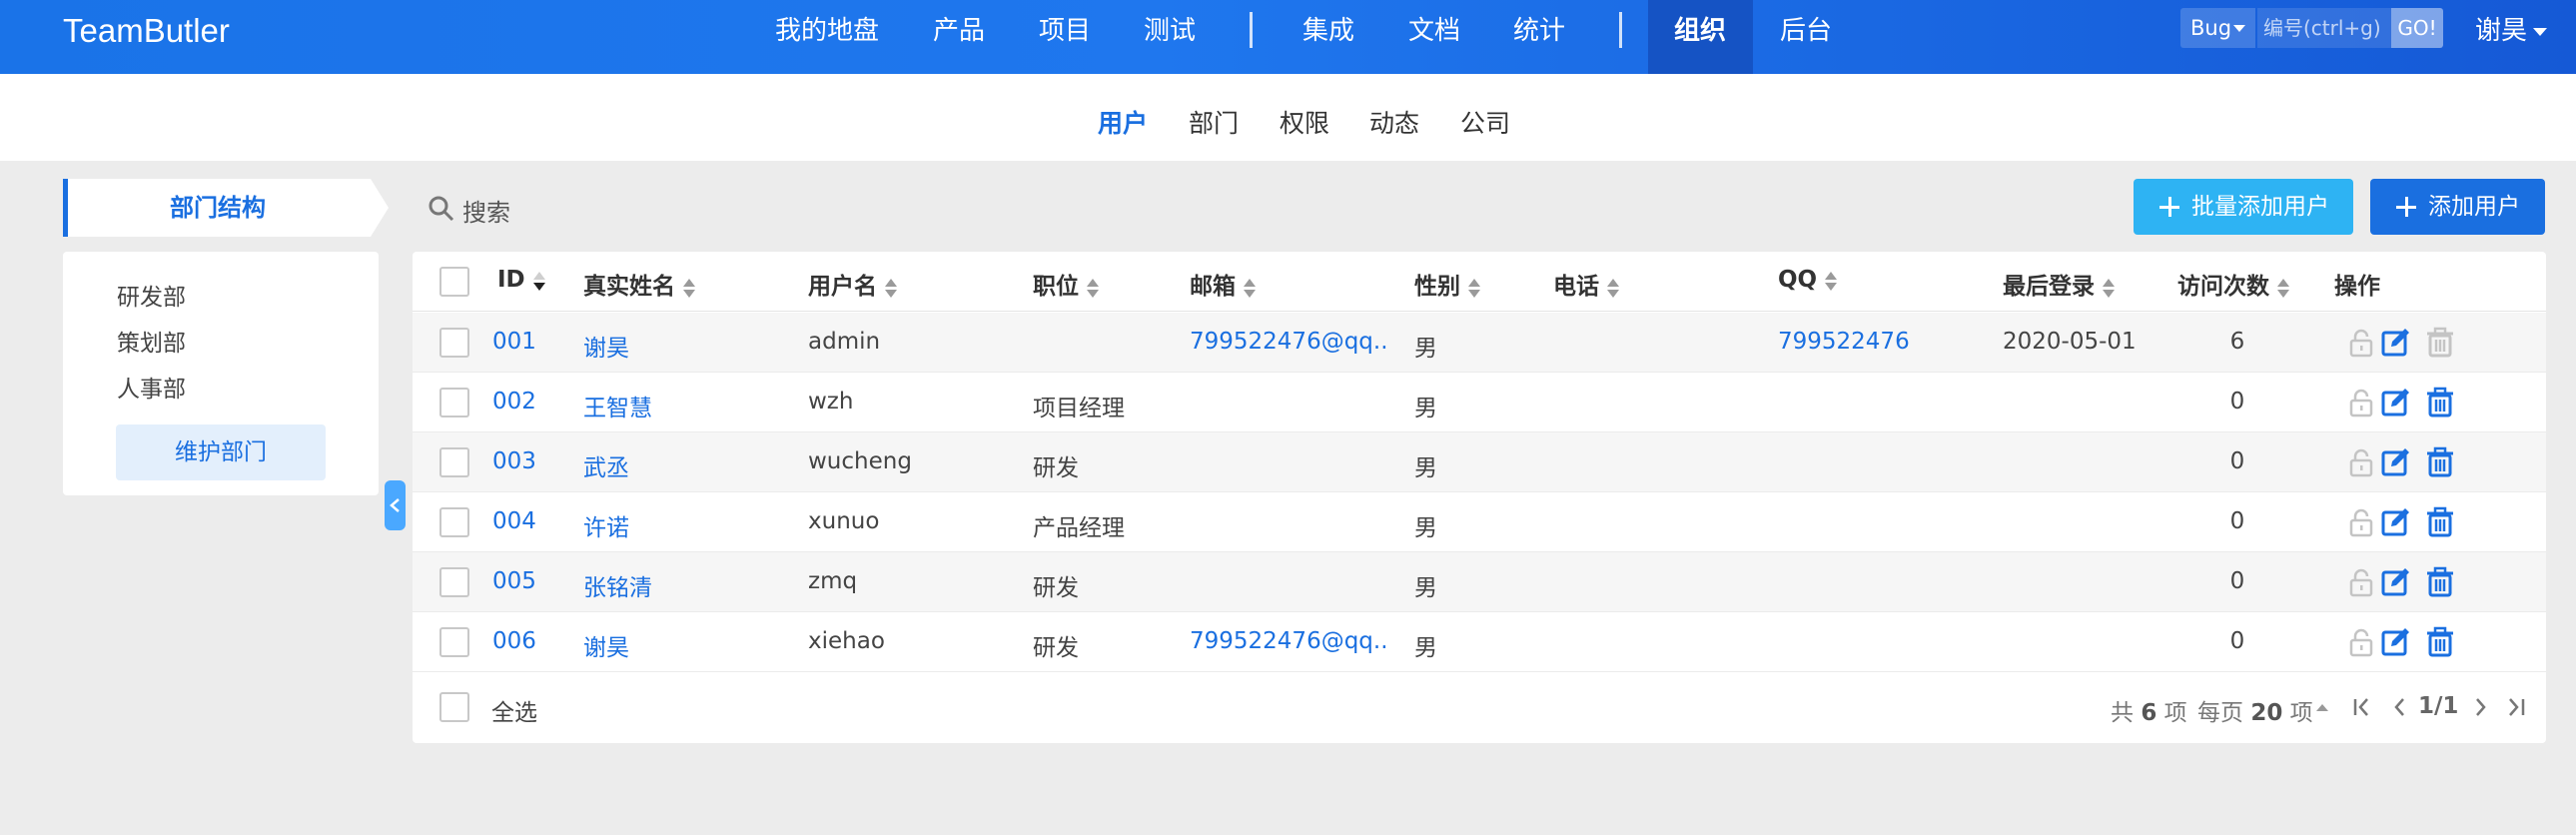  I want to click on dept-item-rd: 研发部, so click(152, 295).